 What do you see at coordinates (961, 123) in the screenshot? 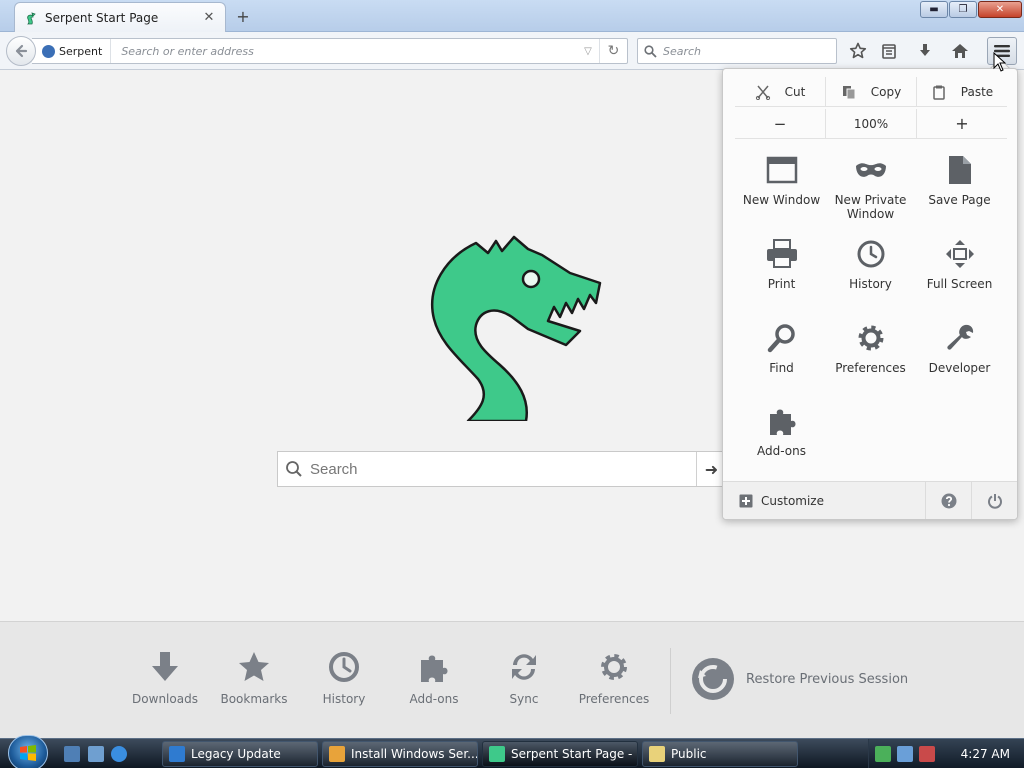
I see `zoom-in-button: +` at bounding box center [961, 123].